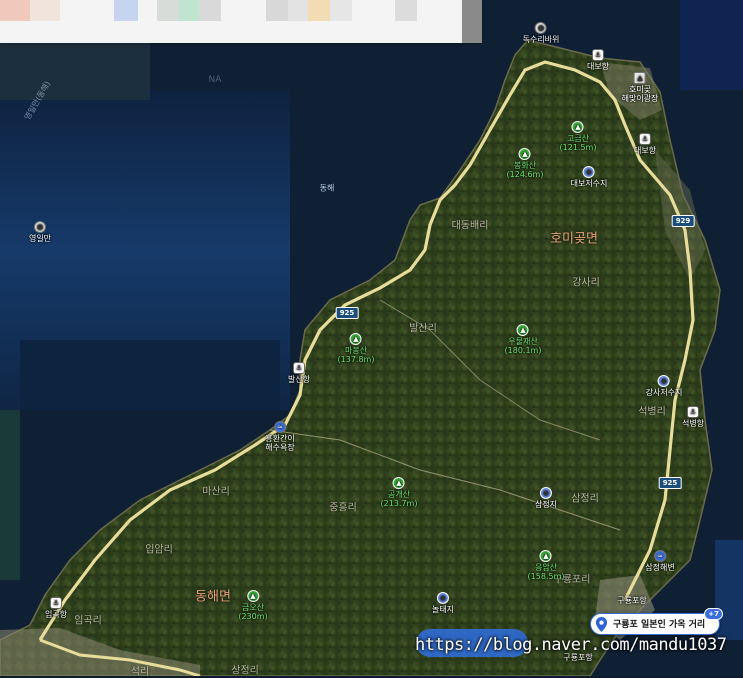 This screenshot has width=743, height=678. Describe the element at coordinates (546, 504) in the screenshot. I see `poi-label: 삼정지` at that location.